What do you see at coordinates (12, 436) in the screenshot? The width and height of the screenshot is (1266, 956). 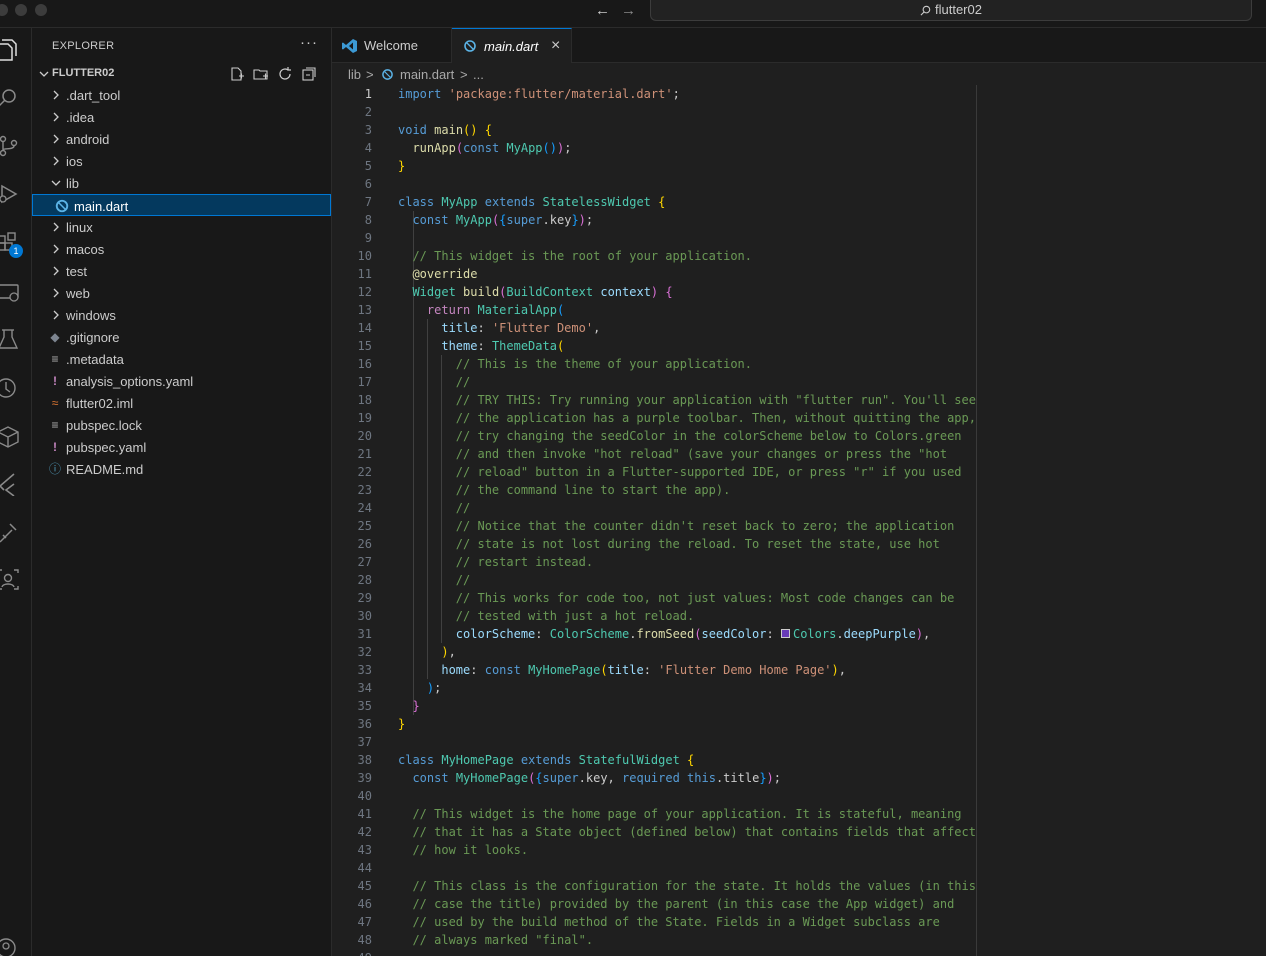 I see `package-icon` at bounding box center [12, 436].